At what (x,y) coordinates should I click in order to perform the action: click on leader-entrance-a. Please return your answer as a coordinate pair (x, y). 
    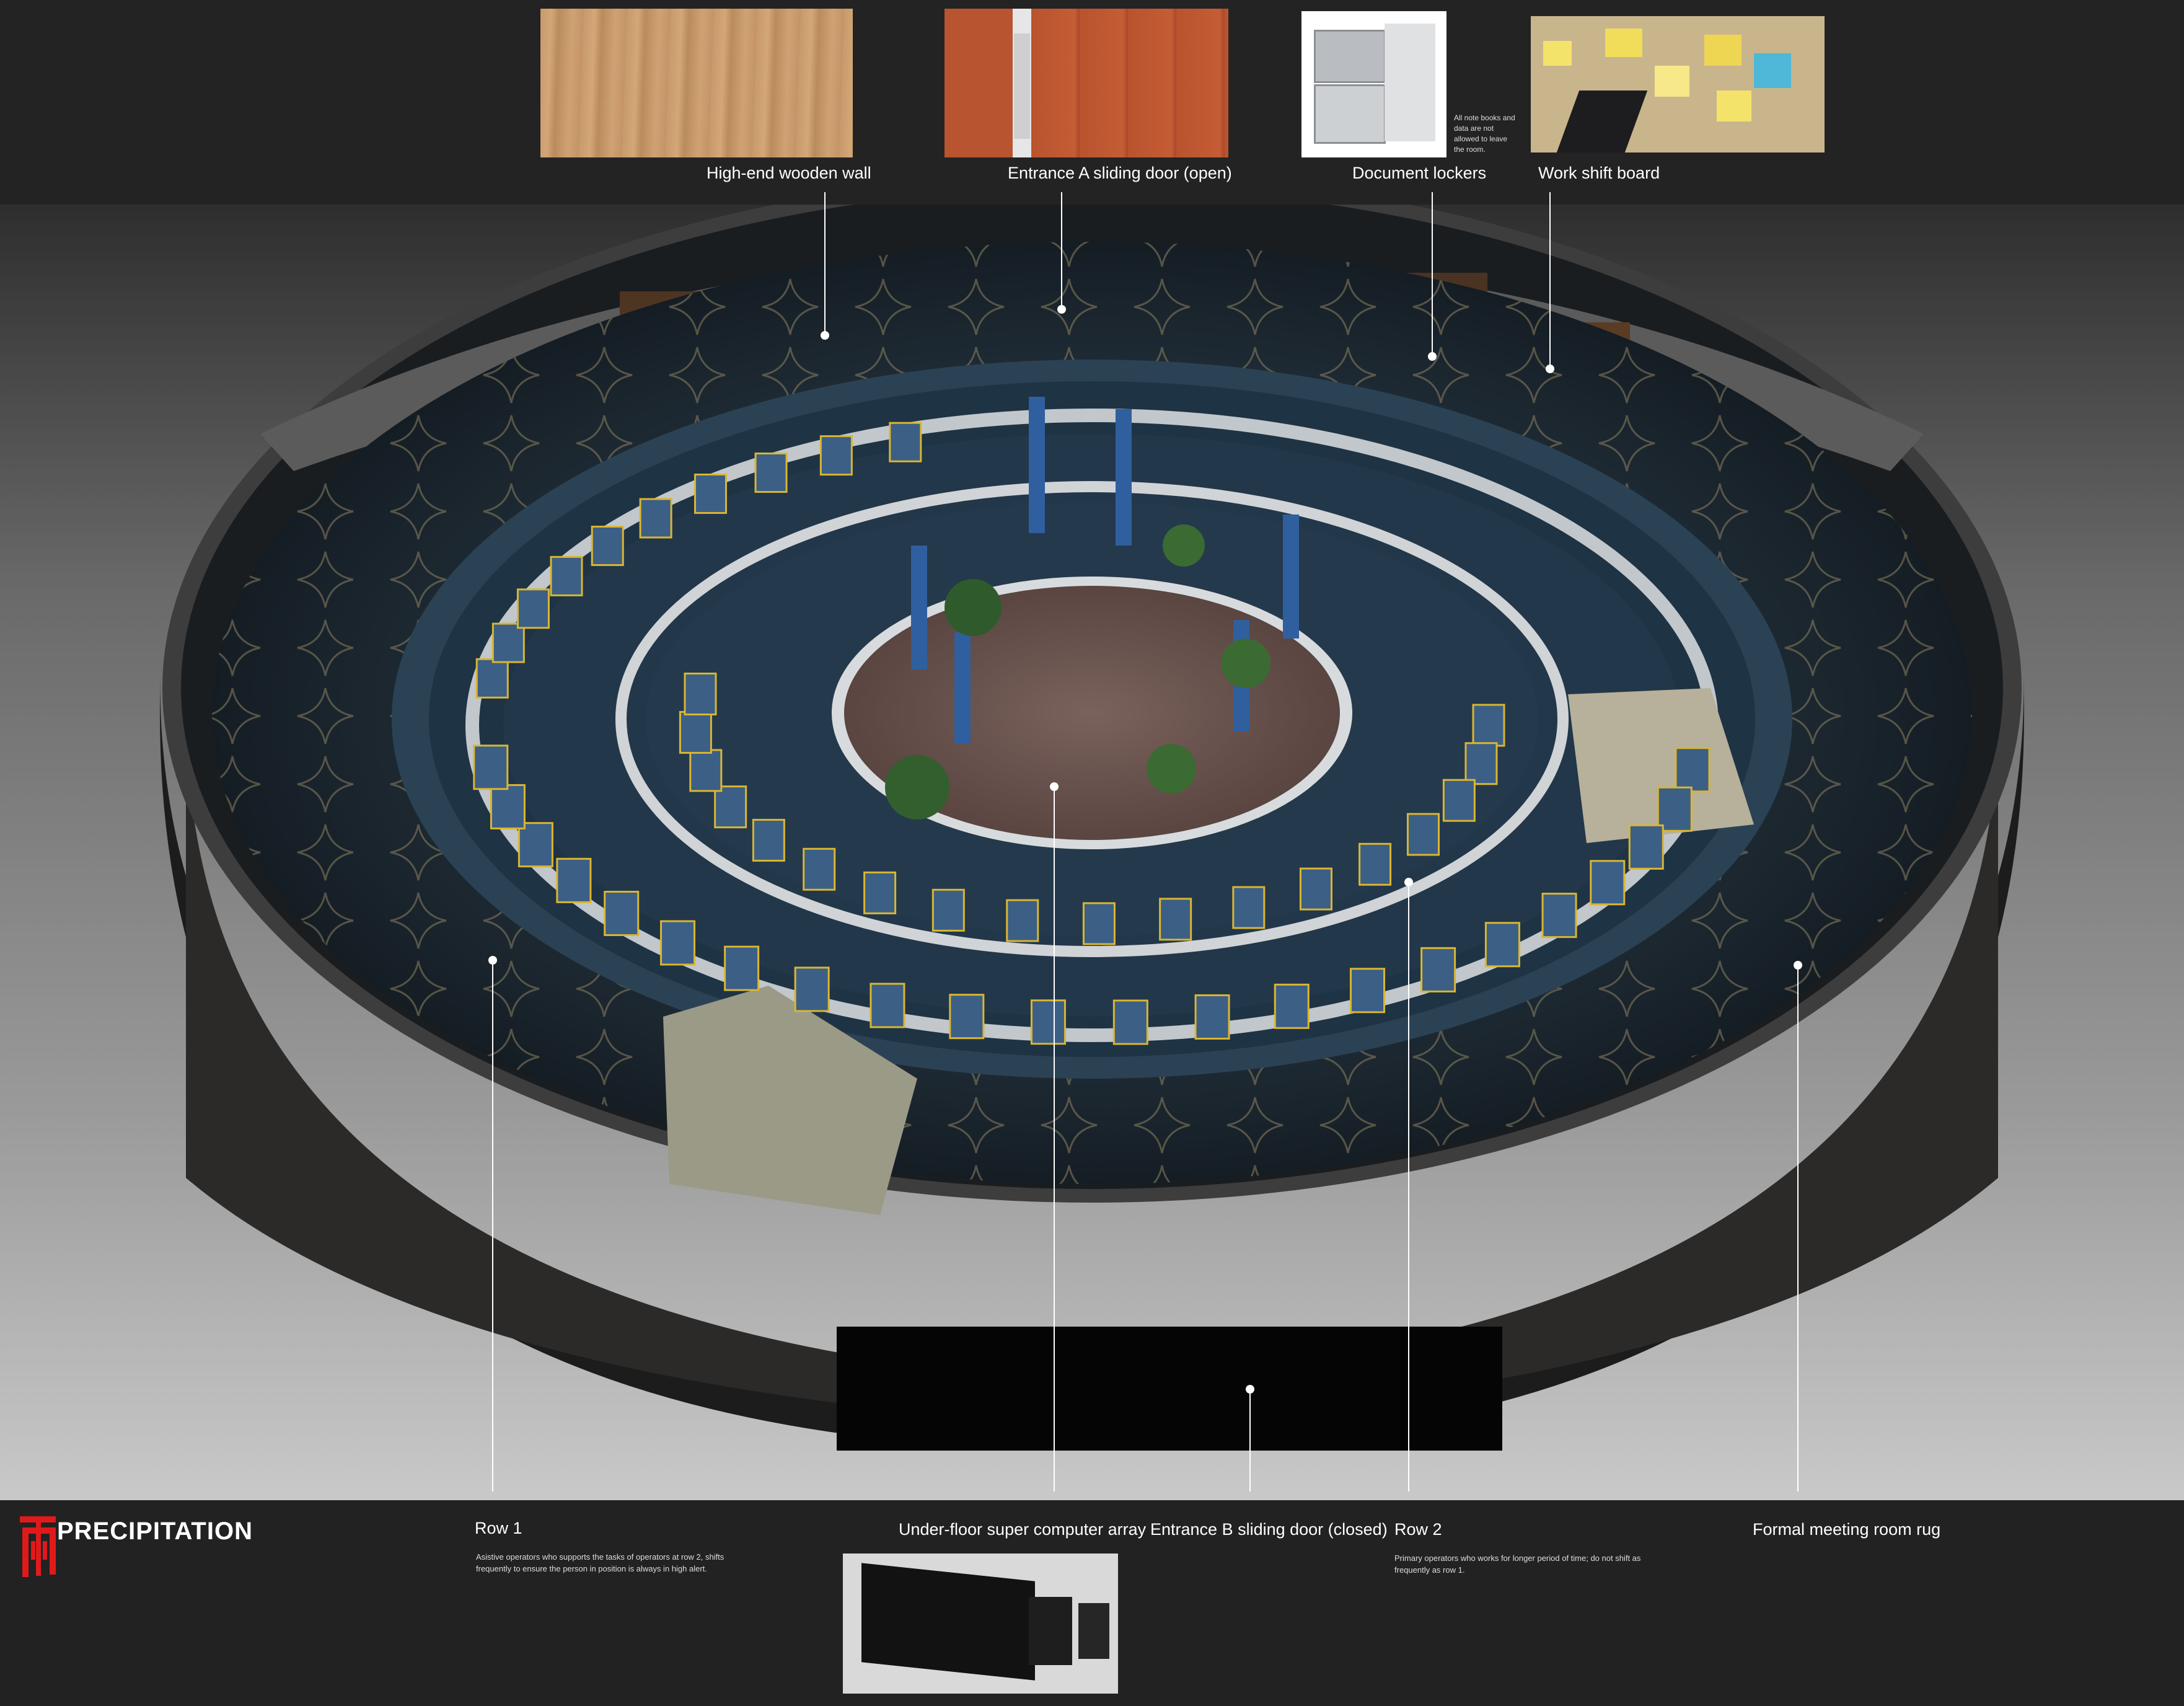
    Looking at the image, I should click on (1062, 250).